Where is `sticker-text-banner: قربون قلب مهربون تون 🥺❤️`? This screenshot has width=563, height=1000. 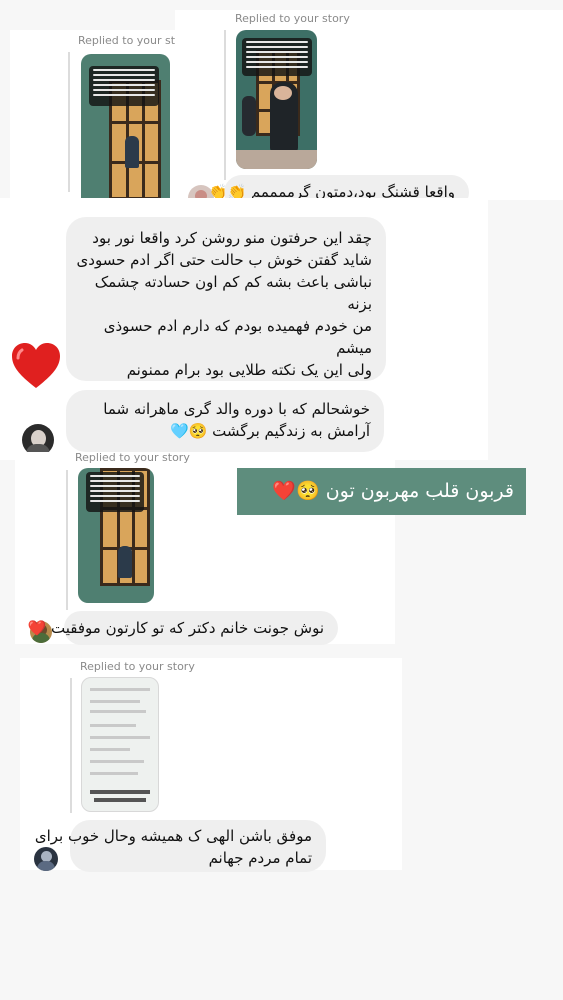
sticker-text-banner: قربون قلب مهربون تون 🥺❤️ is located at coordinates (381, 491).